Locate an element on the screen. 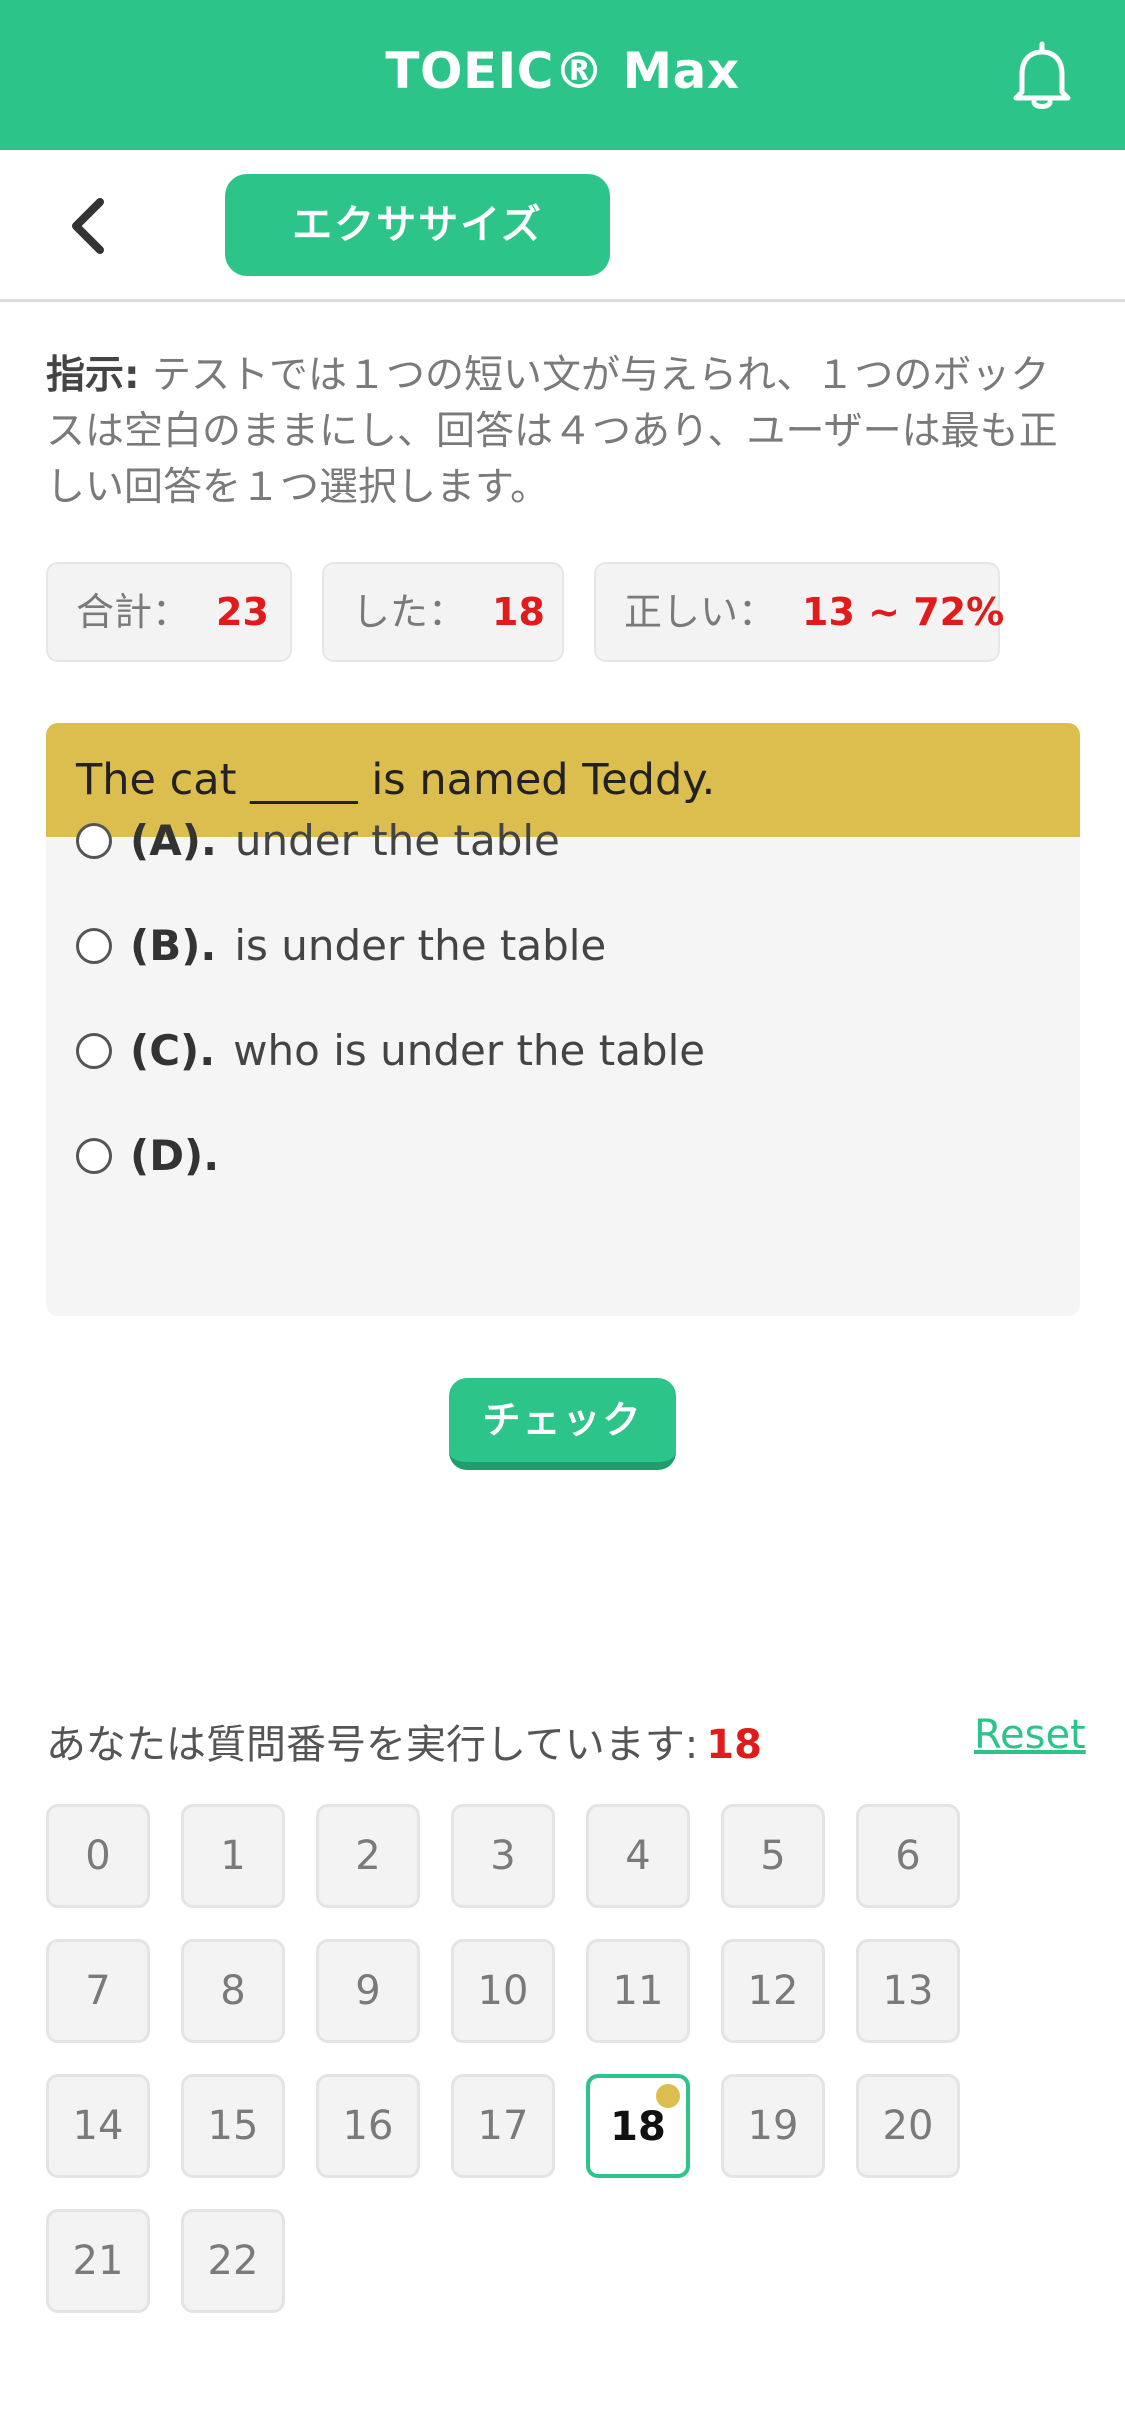 Image resolution: width=1125 pixels, height=2436 pixels. option-letter: (C). is located at coordinates (173, 1050).